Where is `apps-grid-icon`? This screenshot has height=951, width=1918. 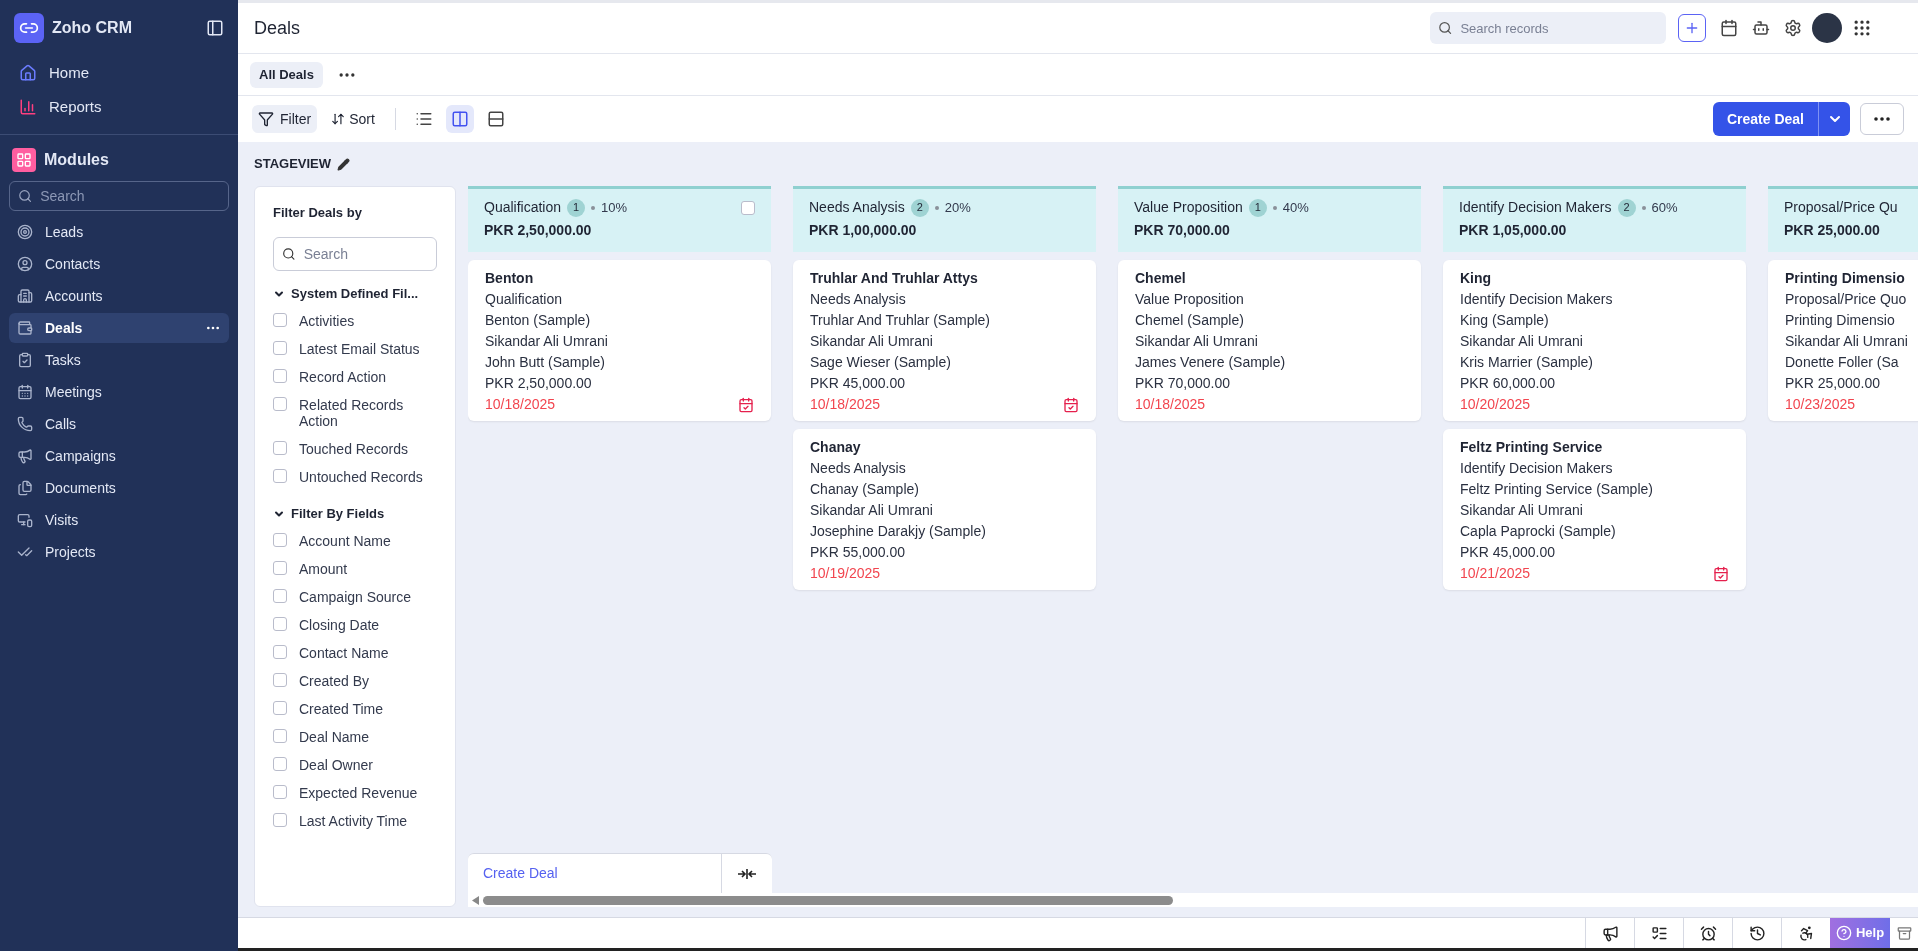
apps-grid-icon is located at coordinates (1862, 28).